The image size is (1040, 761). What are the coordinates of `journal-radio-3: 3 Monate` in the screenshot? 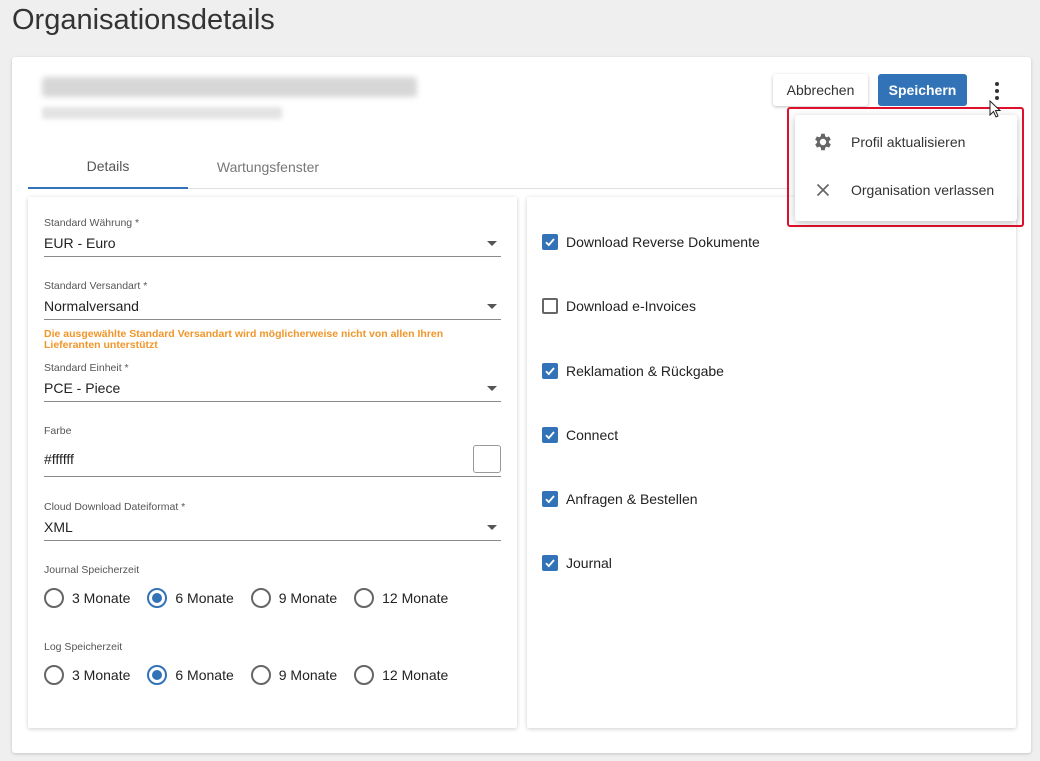 It's located at (87, 598).